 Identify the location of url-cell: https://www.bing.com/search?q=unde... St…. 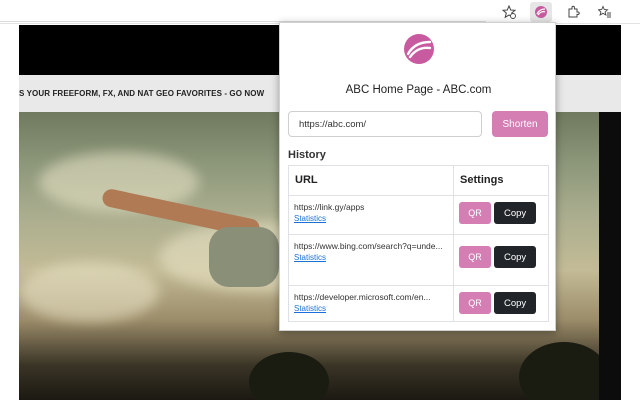
(371, 260).